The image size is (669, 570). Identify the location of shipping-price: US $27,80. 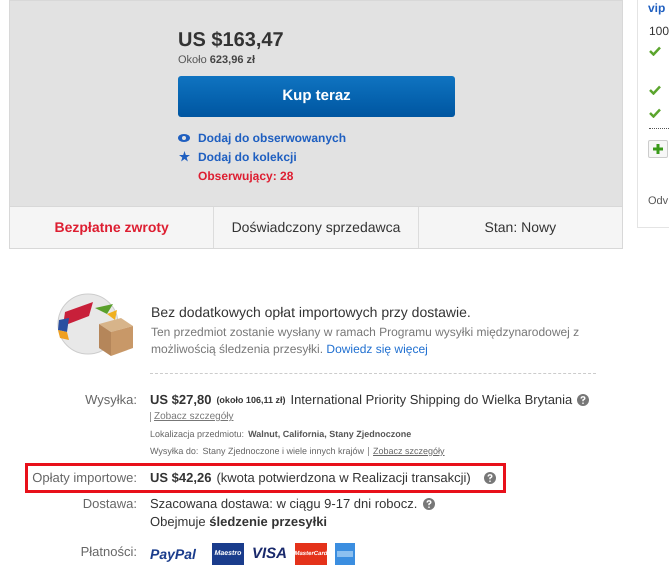
(181, 400).